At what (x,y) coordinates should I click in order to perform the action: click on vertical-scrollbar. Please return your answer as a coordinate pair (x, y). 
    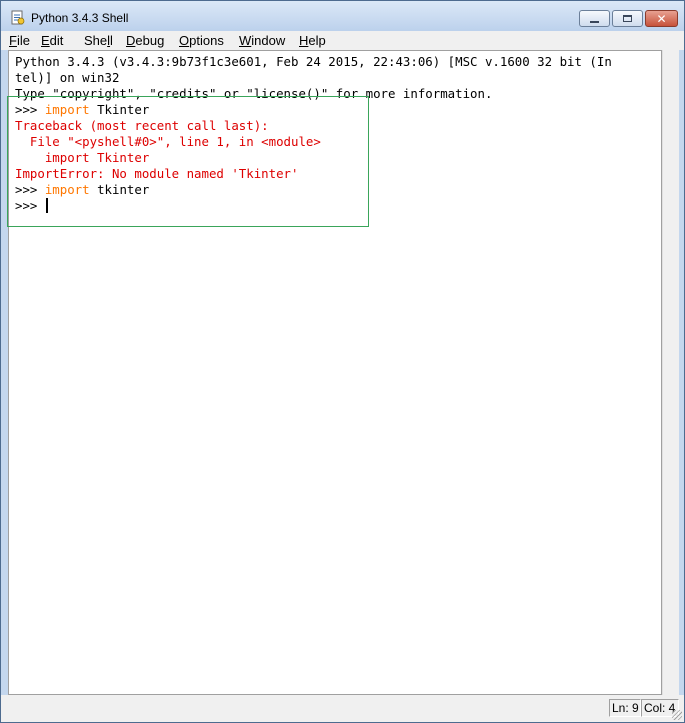
    Looking at the image, I should click on (670, 372).